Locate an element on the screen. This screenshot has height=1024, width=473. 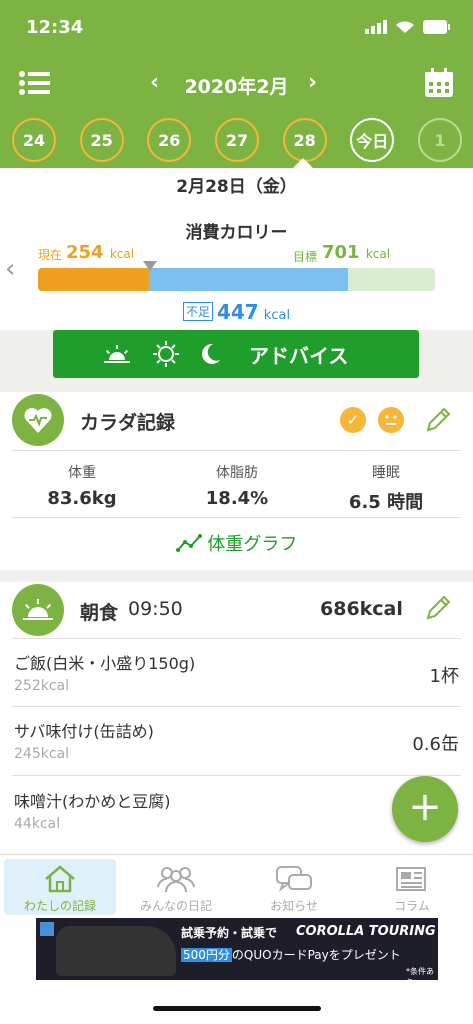
goal-value: 701 kcal is located at coordinates (356, 252).